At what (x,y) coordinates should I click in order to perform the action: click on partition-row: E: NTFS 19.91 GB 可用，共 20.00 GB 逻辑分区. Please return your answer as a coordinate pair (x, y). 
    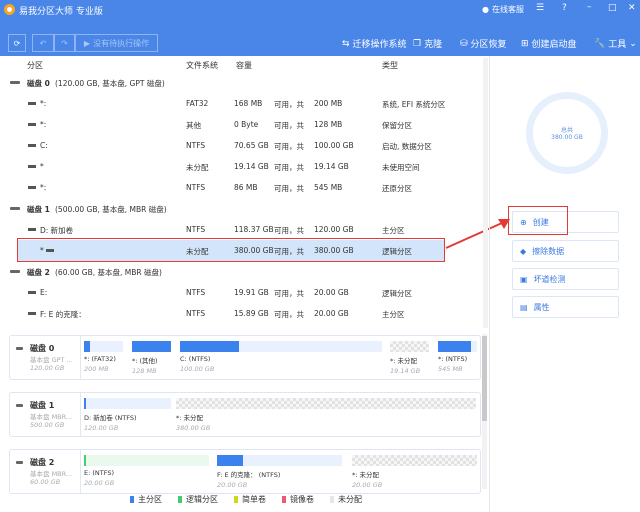
    Looking at the image, I should click on (240, 292).